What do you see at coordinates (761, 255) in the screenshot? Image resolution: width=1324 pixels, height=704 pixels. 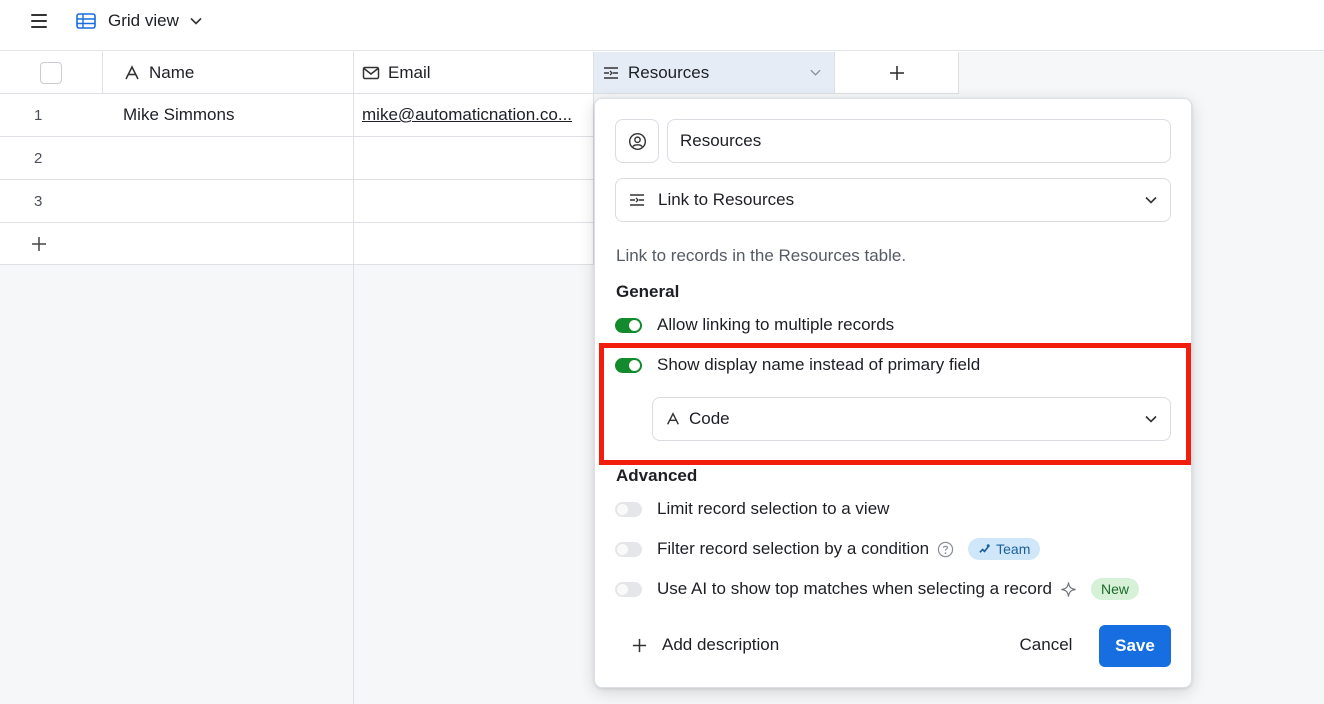 I see `field-type-description: Link to records in the Resources table.` at bounding box center [761, 255].